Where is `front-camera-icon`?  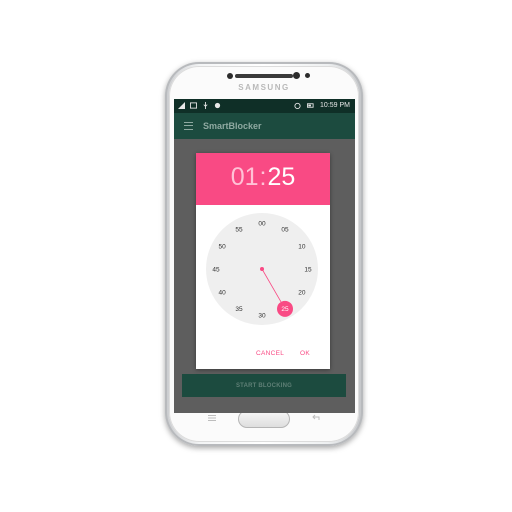
front-camera-icon is located at coordinates (230, 76).